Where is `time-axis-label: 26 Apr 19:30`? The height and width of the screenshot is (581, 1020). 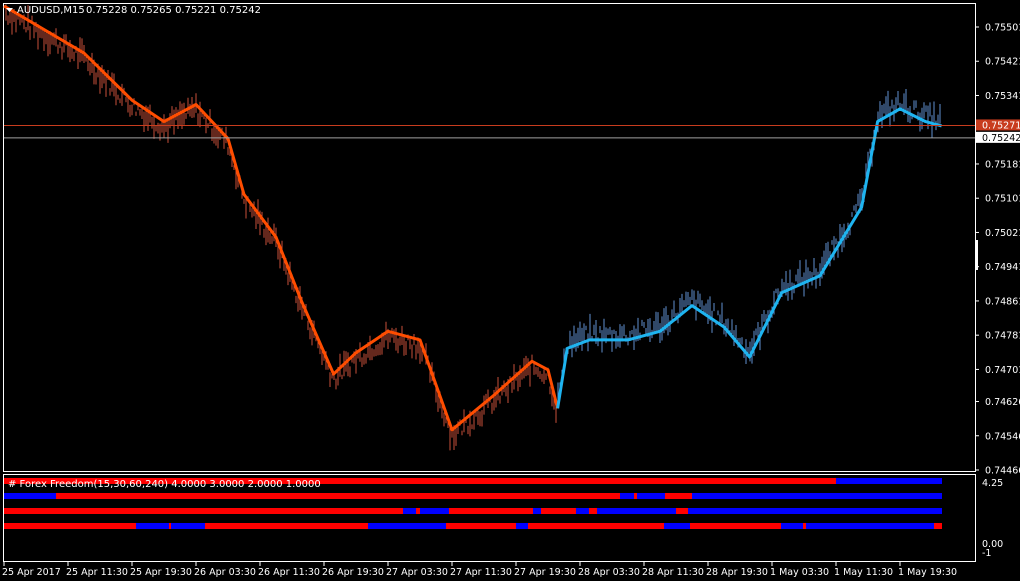 time-axis-label: 26 Apr 19:30 is located at coordinates (353, 572).